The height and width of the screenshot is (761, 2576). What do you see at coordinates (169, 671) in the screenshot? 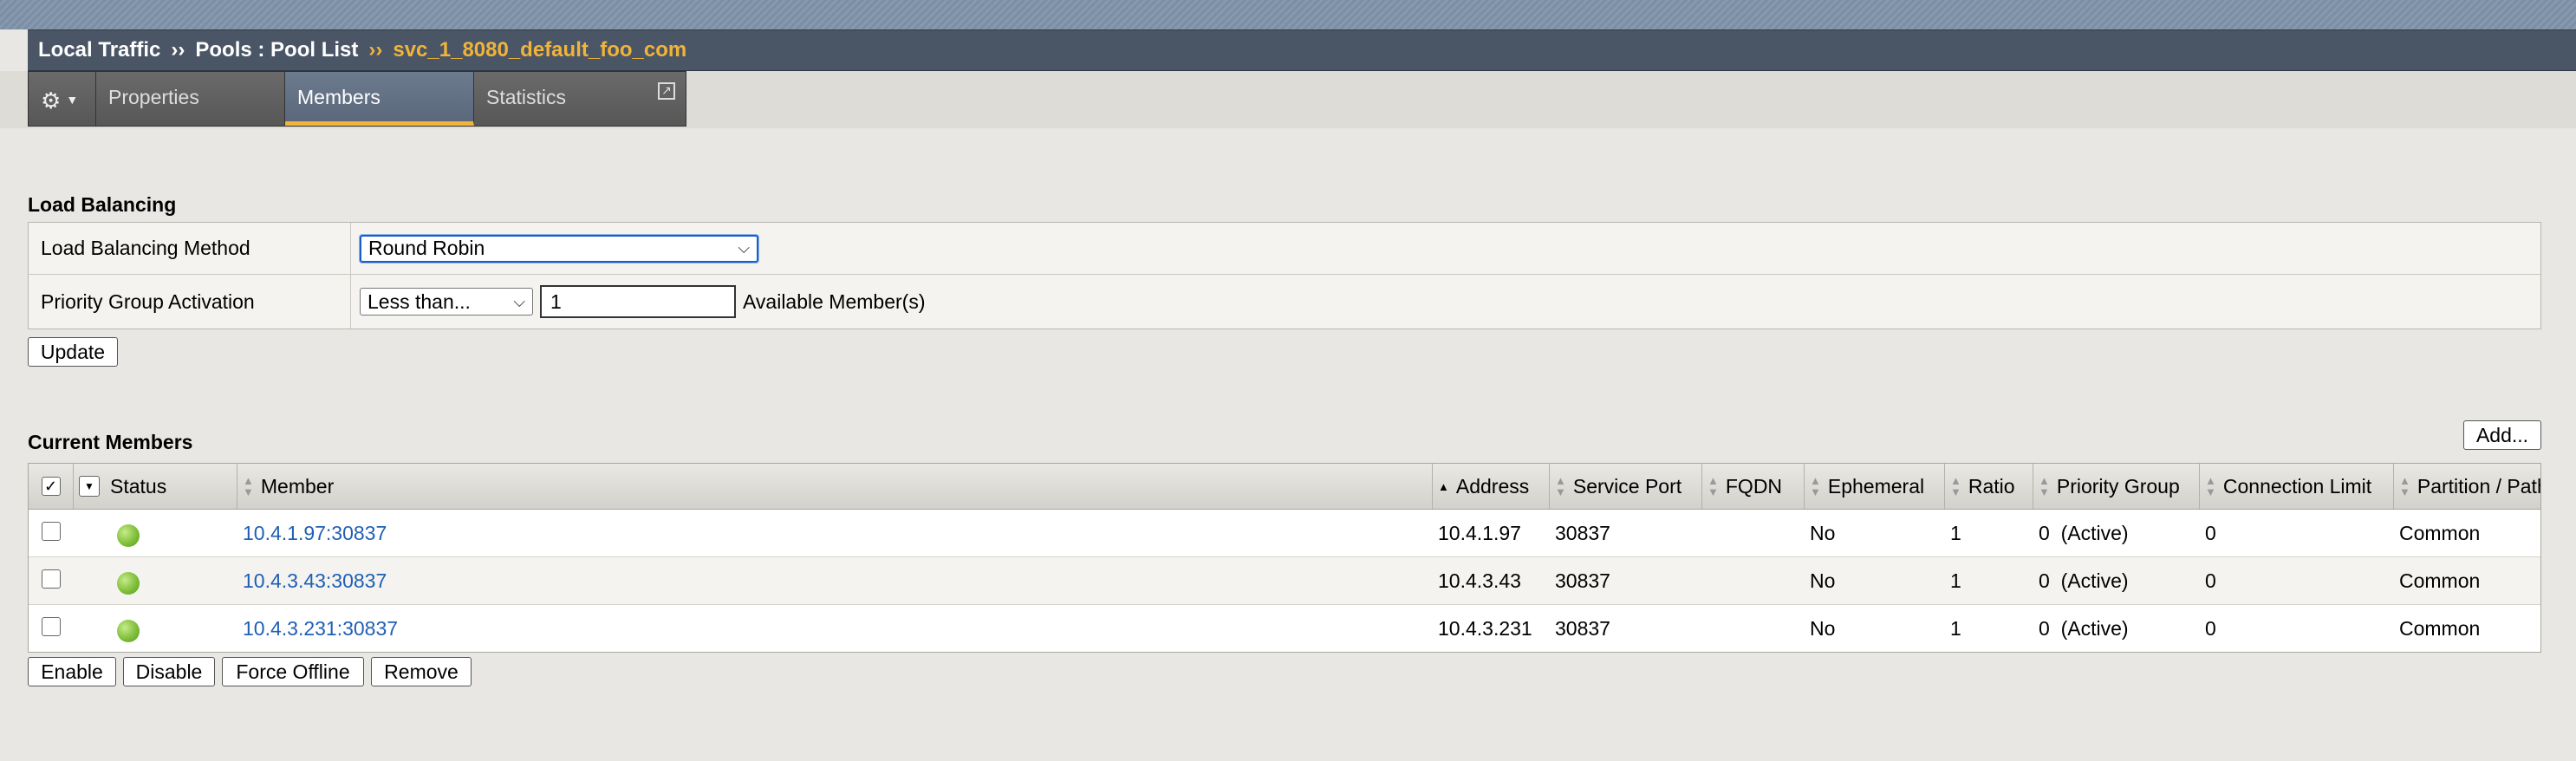
I see `disable-button: Disable` at bounding box center [169, 671].